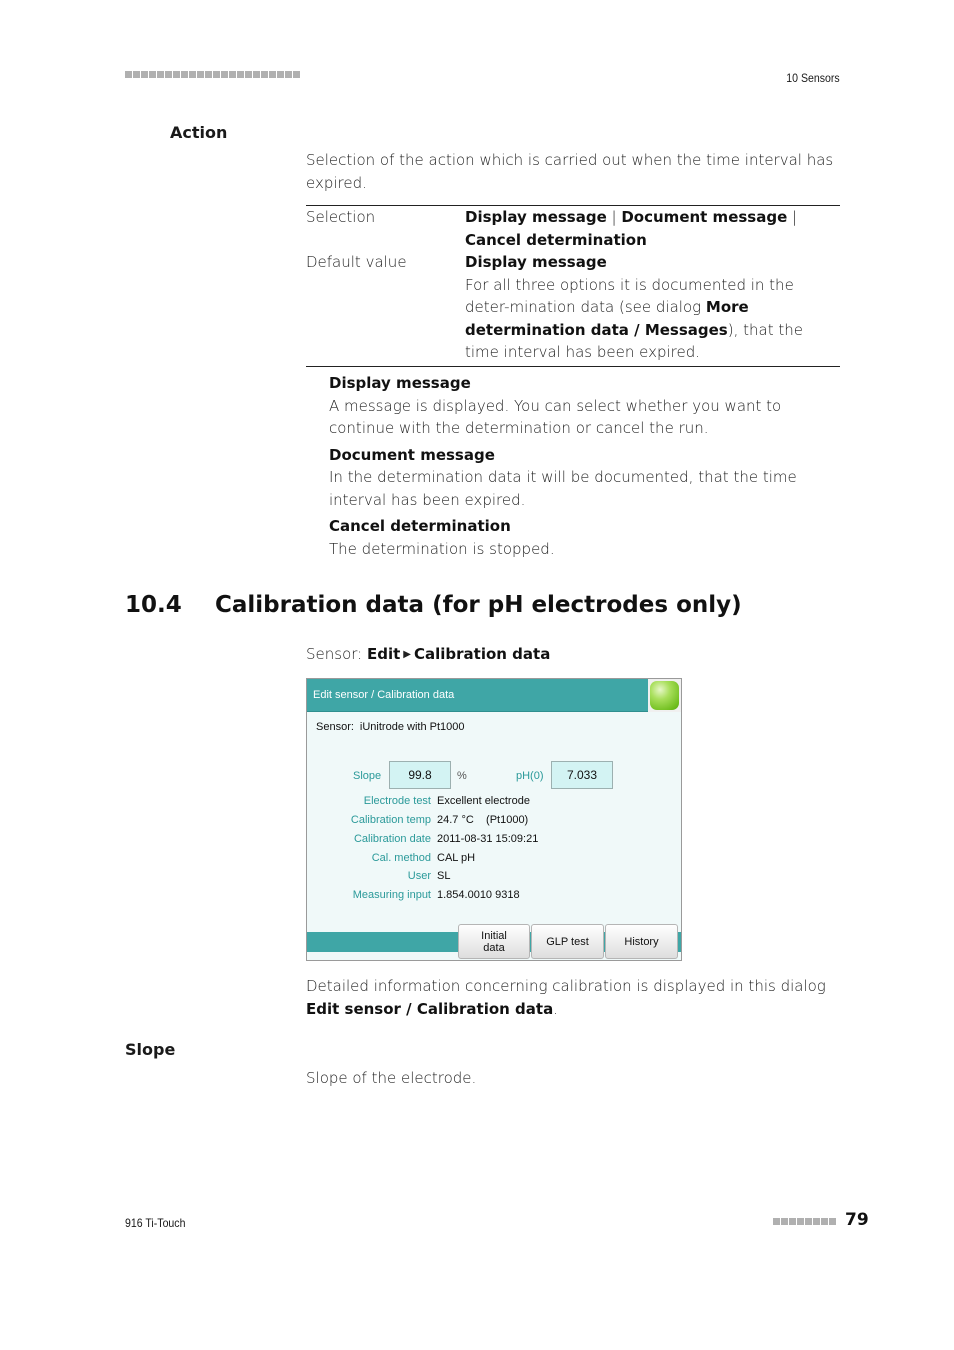 This screenshot has height=1350, width=954. I want to click on info-row-electrode-test: Electrode test Excellent electrode, so click(446, 801).